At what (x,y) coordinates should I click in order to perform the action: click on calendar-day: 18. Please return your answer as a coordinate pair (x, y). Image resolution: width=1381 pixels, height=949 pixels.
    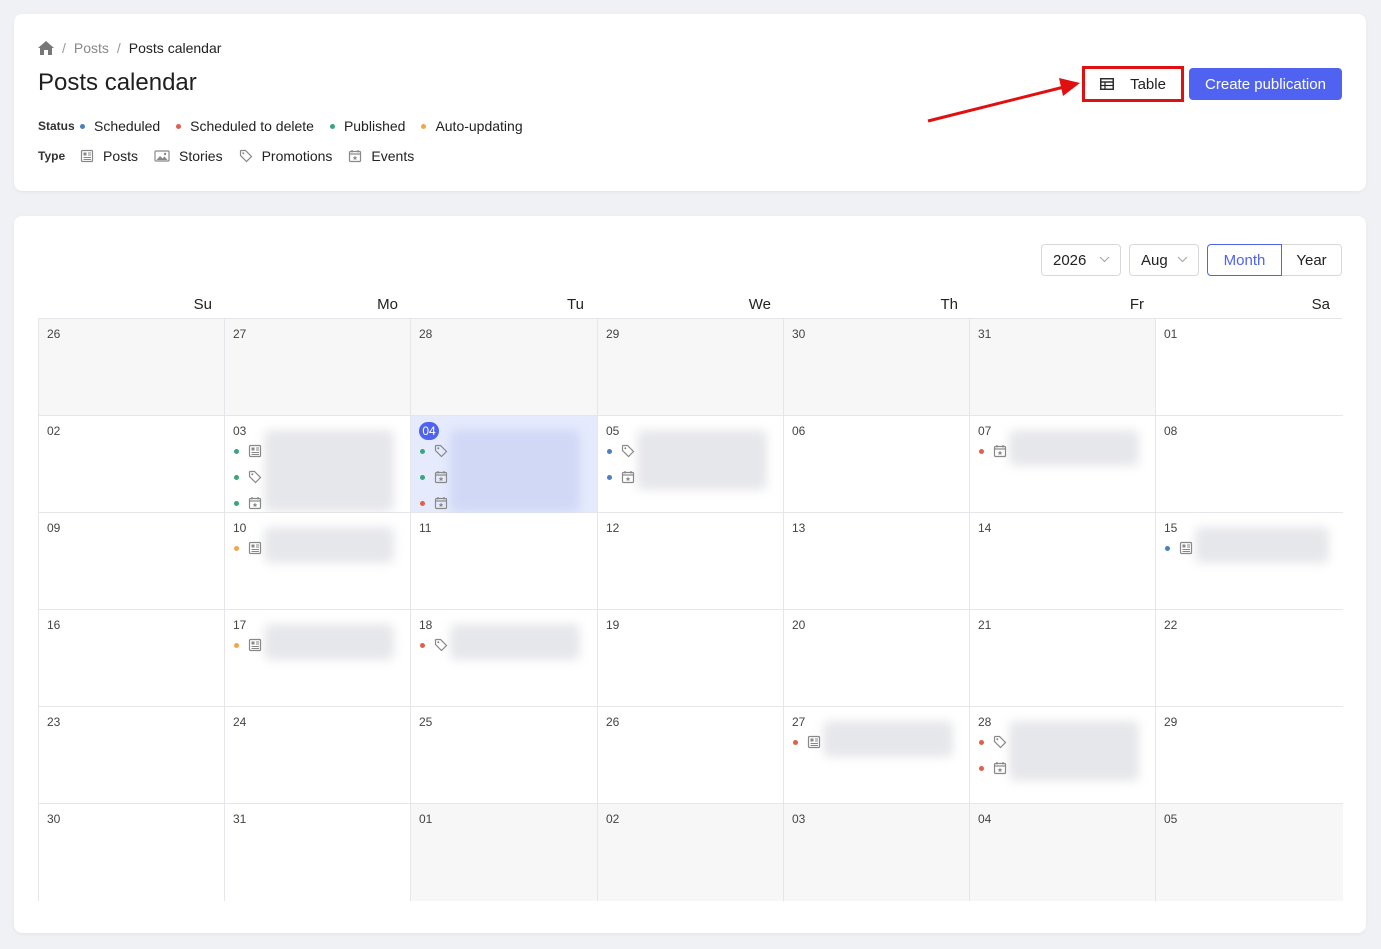
    Looking at the image, I should click on (504, 658).